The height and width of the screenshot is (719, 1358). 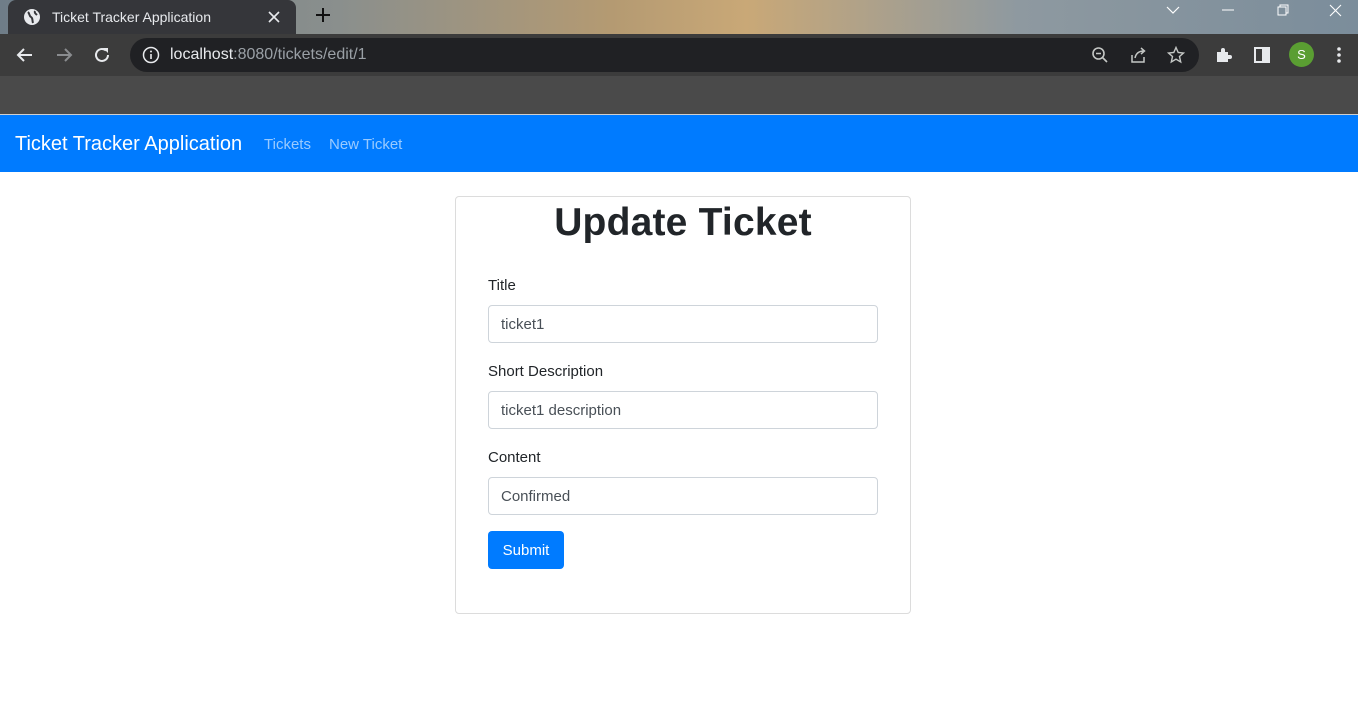 What do you see at coordinates (131, 17) in the screenshot?
I see `tab-title: Ticket Tracker Application` at bounding box center [131, 17].